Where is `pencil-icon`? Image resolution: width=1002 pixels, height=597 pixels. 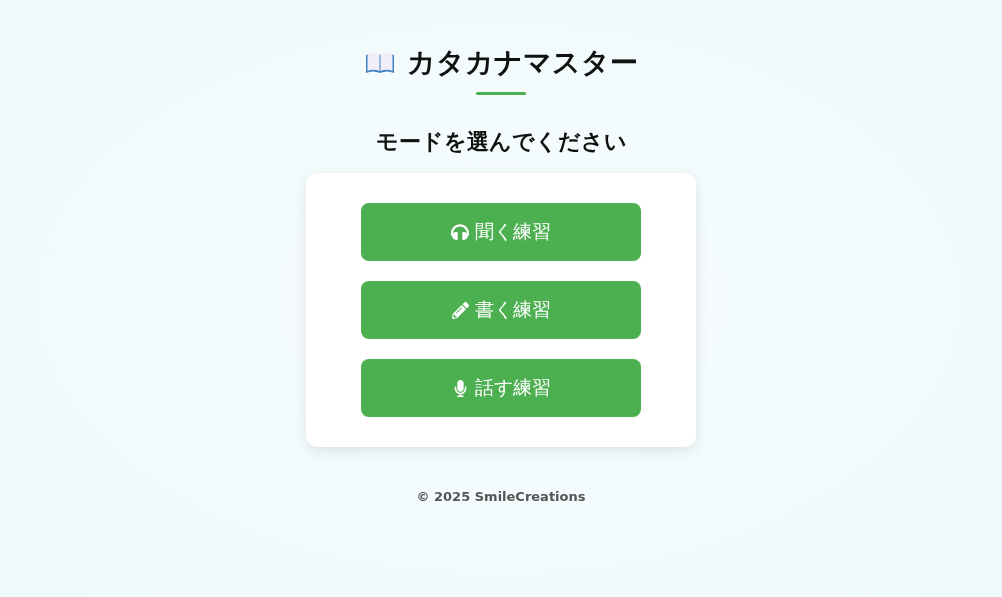 pencil-icon is located at coordinates (460, 310).